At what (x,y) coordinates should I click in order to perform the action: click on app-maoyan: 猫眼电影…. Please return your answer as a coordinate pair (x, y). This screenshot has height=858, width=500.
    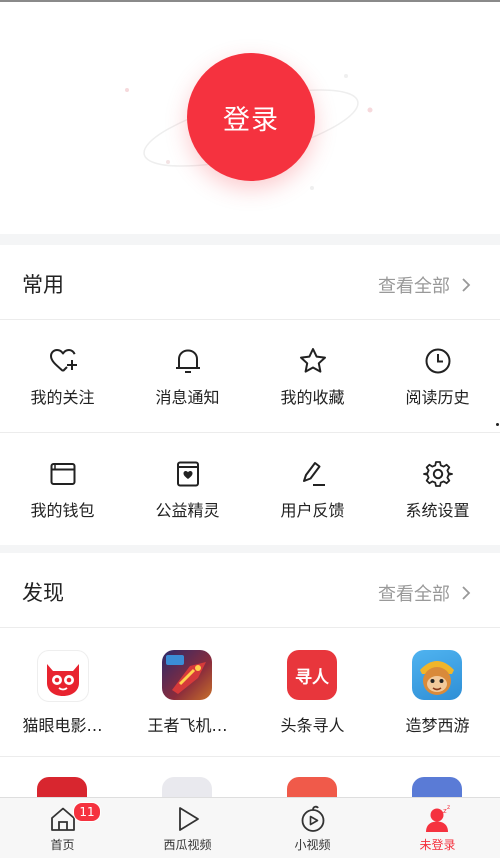
    Looking at the image, I should click on (62, 692).